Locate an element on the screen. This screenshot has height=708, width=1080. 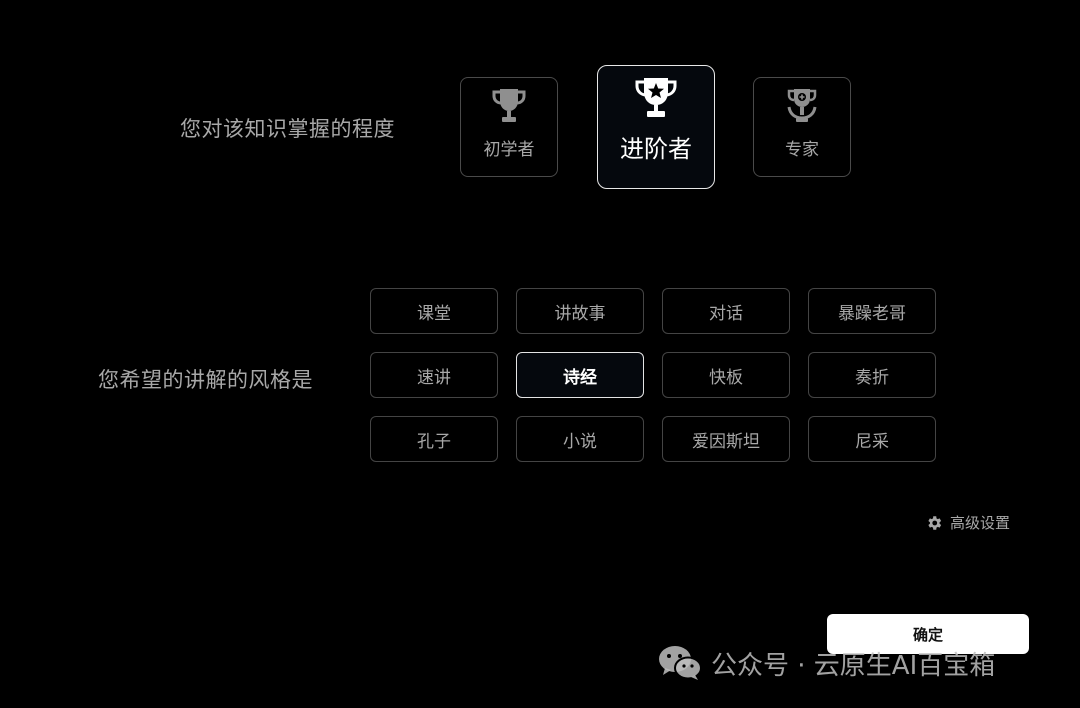
style-options-grid: 课堂 讲故事 对话 暴躁老哥 速讲 诗经 快板 奏折 孔子 小说 爱因斯坦 尼采 is located at coordinates (653, 375).